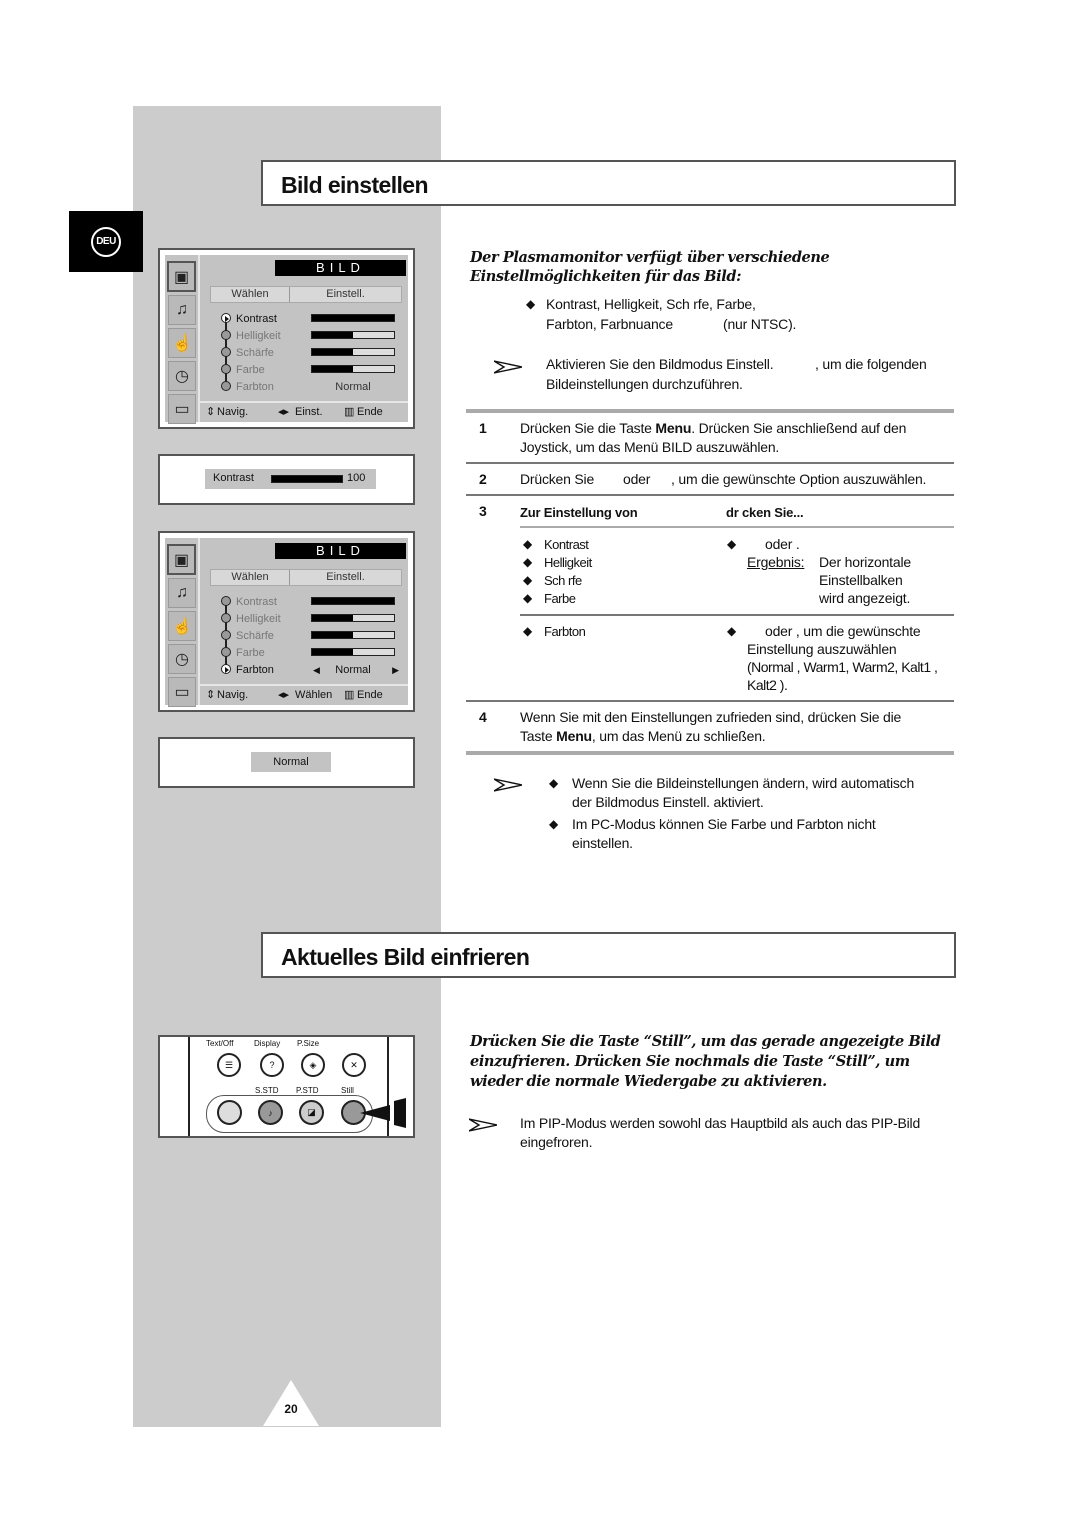 The image size is (1080, 1528). I want to click on footer-exit-label: Ende, so click(370, 412).